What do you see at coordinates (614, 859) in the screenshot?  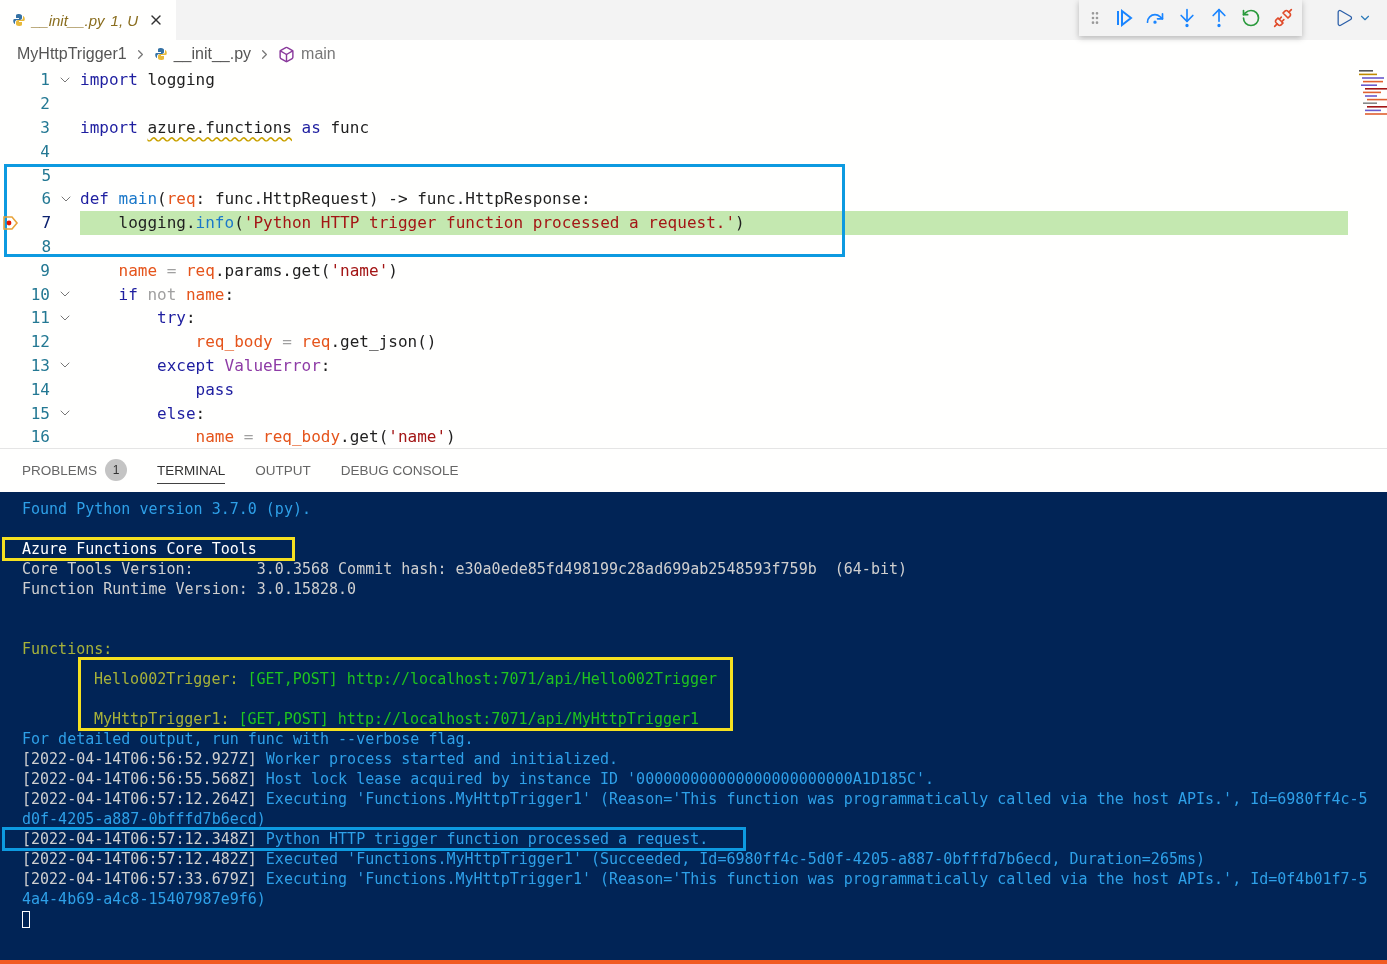 I see `terminal-line: [2022-04-14T06:57:12.482Z] Executed 'Functions.MyHttpTrigger1' (Succeeded, Id=6980ff4c-5d0f-4205-a887-0bfffd7b6ecd, Duration=265ms)` at bounding box center [614, 859].